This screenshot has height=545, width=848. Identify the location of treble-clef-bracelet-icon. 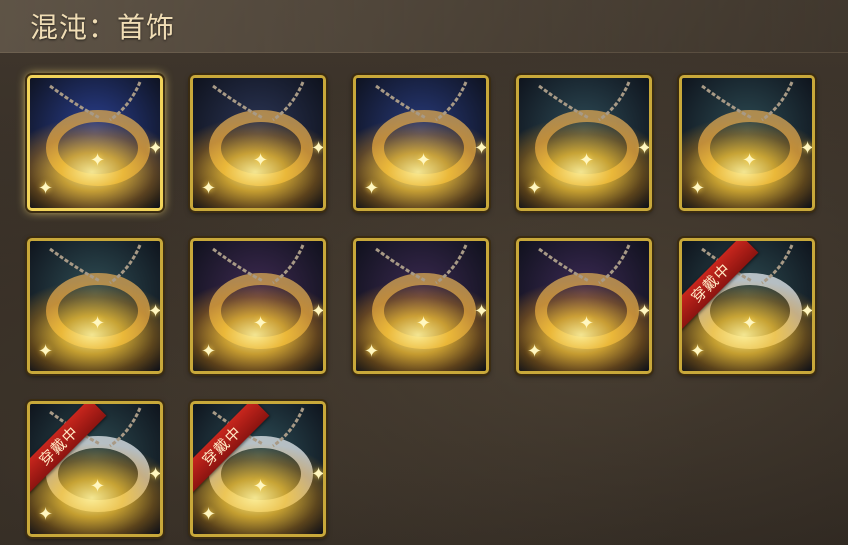
(421, 143).